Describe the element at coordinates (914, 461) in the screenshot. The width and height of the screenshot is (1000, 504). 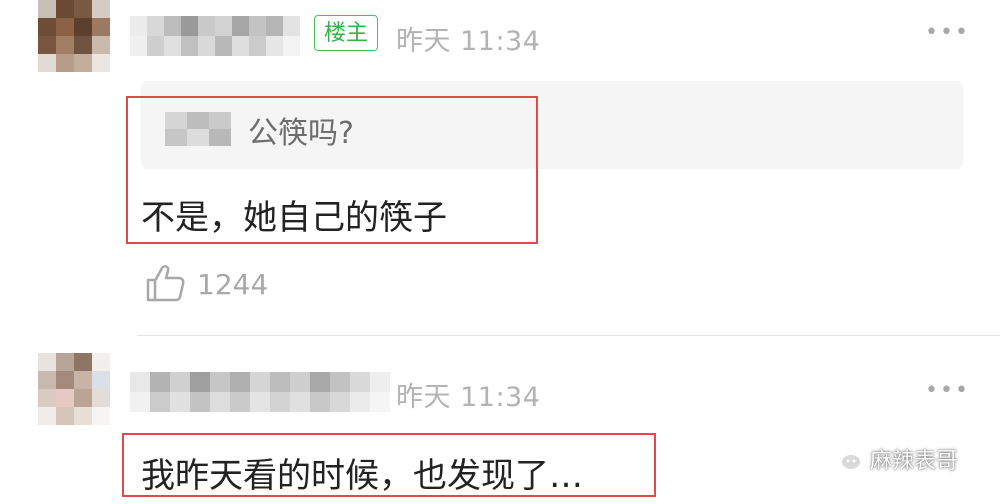
I see `watermark-text: 麻辣表哥` at that location.